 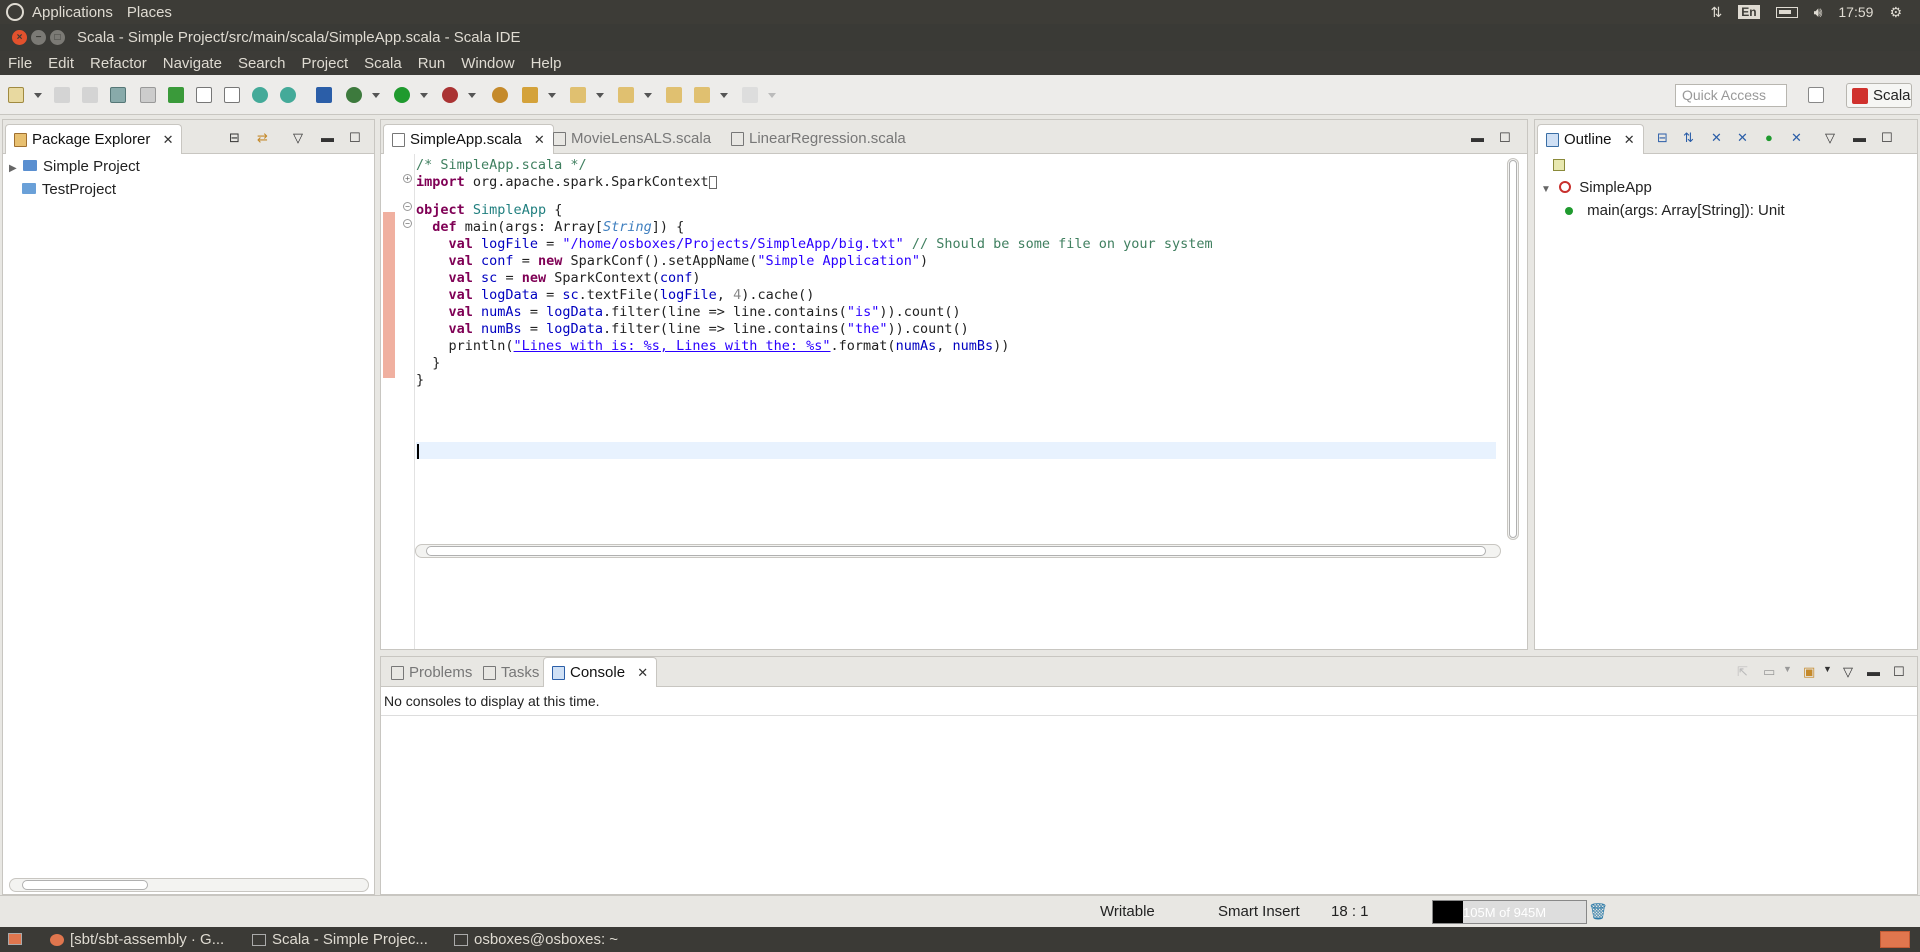 I want to click on external-tools-icon, so click(x=450, y=95).